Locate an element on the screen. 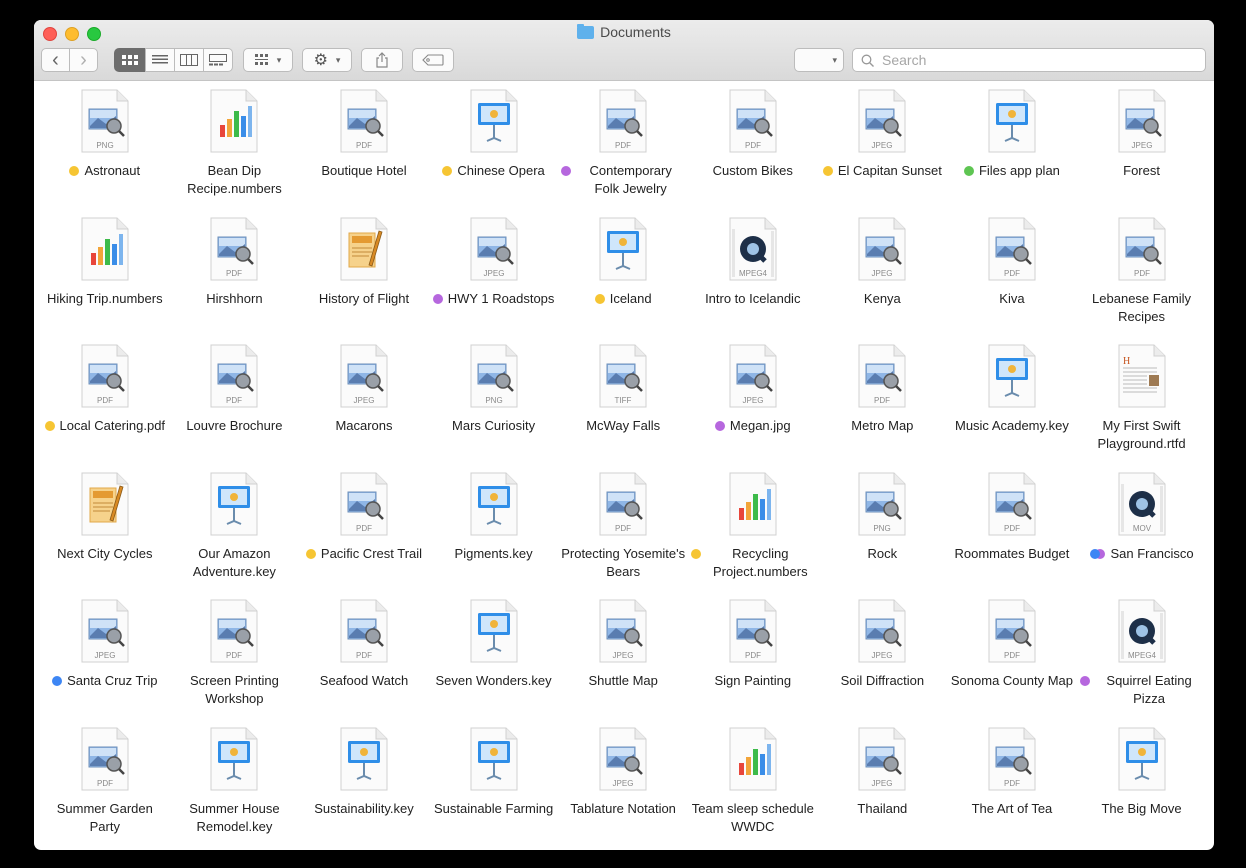 The height and width of the screenshot is (868, 1246). file-name: History of Flight is located at coordinates (364, 298).